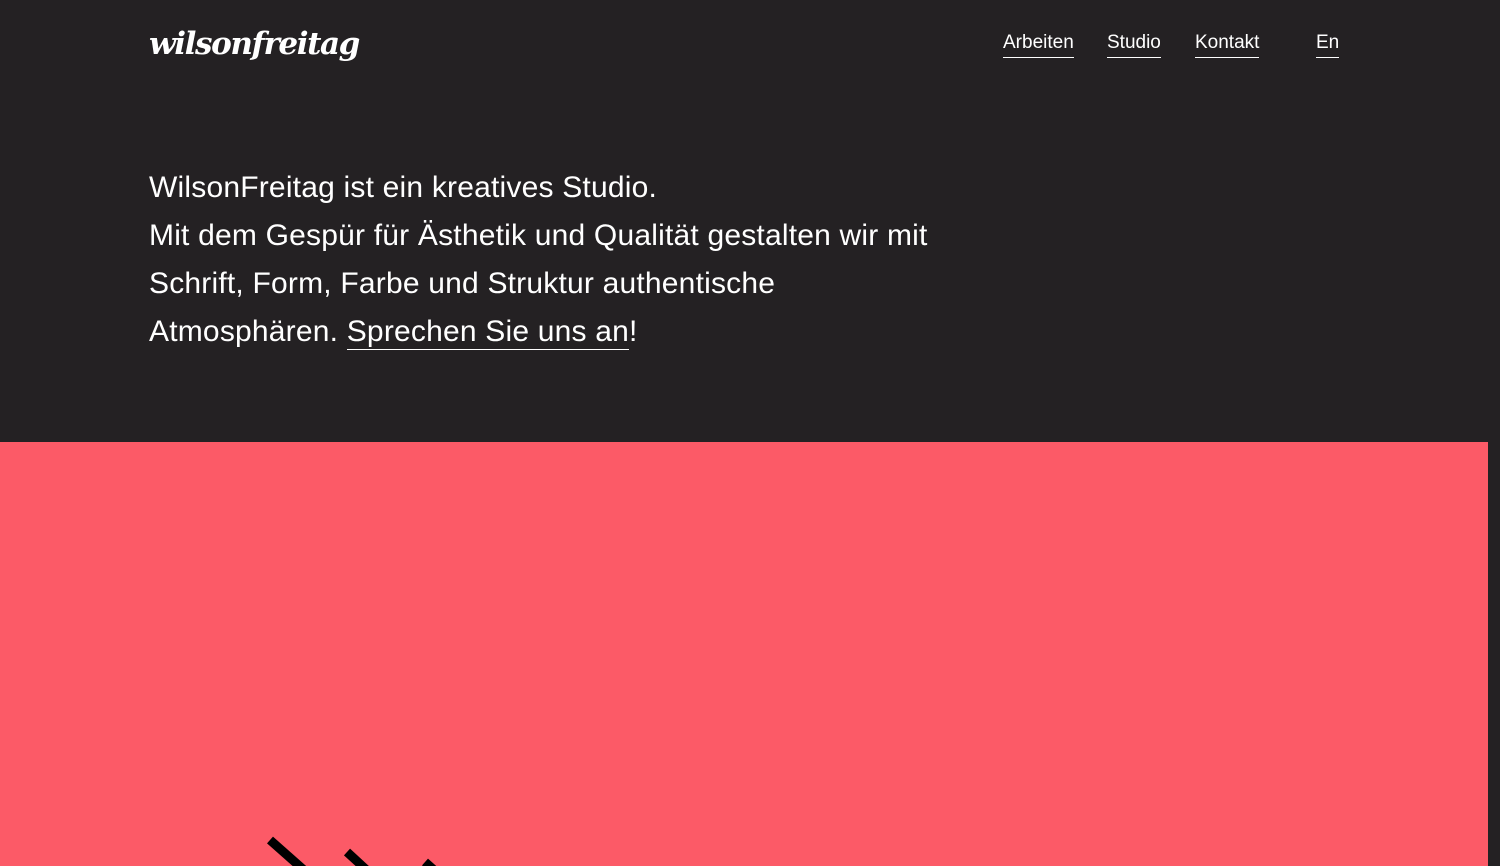  What do you see at coordinates (1328, 44) in the screenshot?
I see `language-switch-en: En` at bounding box center [1328, 44].